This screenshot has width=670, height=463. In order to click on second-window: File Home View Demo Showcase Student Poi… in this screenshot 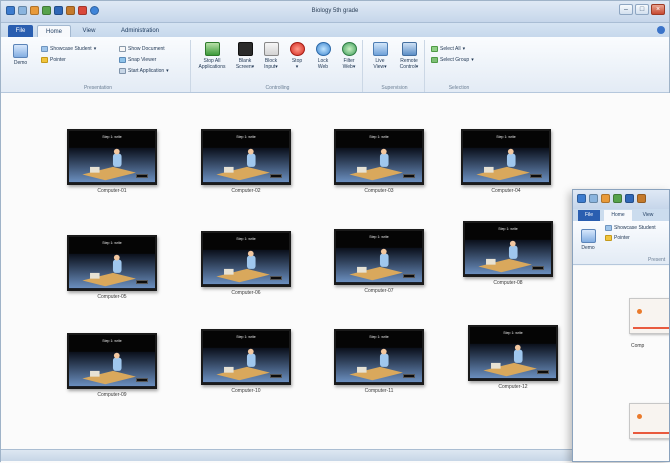, I will do `click(621, 325)`.